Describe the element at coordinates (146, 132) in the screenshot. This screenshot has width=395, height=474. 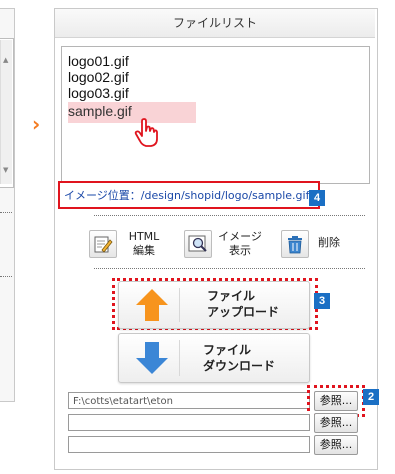
I see `hand-cursor-icon` at that location.